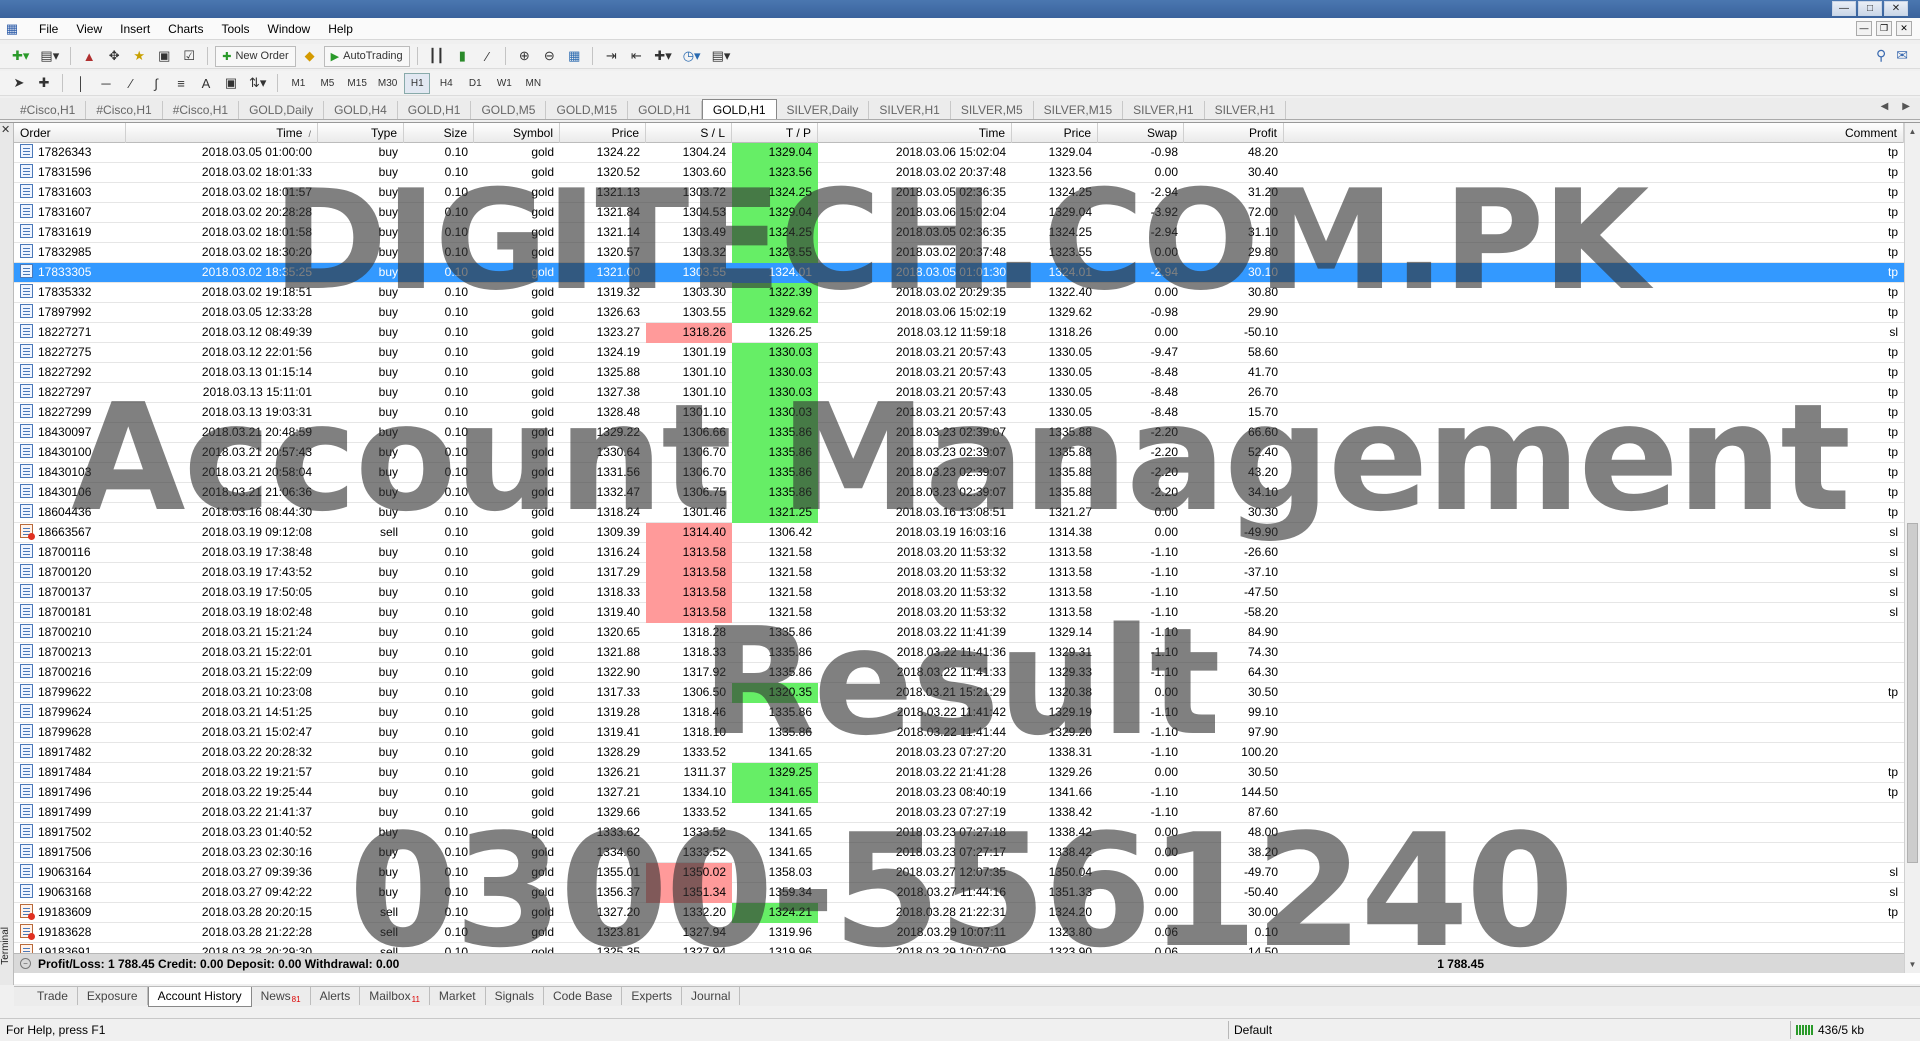 The width and height of the screenshot is (1920, 1041). What do you see at coordinates (395, 996) in the screenshot?
I see `terminal-tab-mailbox: Mailbox11` at bounding box center [395, 996].